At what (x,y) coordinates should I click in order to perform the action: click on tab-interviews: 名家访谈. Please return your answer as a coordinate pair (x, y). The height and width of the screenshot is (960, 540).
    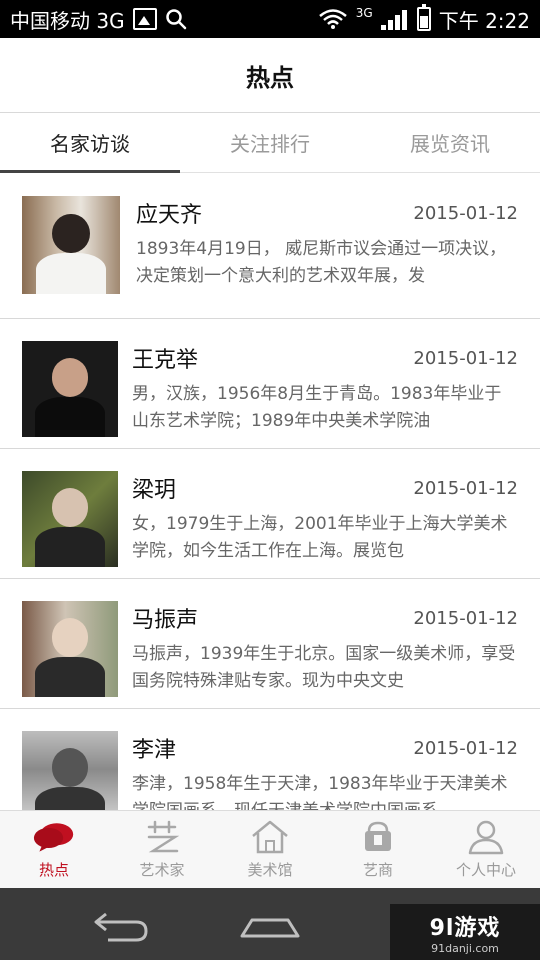
    Looking at the image, I should click on (90, 143).